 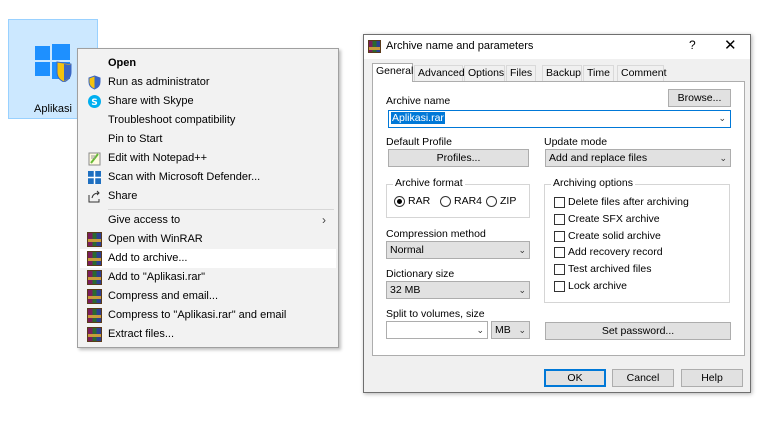 What do you see at coordinates (437, 330) in the screenshot?
I see `split-volumes-input: ⌄` at bounding box center [437, 330].